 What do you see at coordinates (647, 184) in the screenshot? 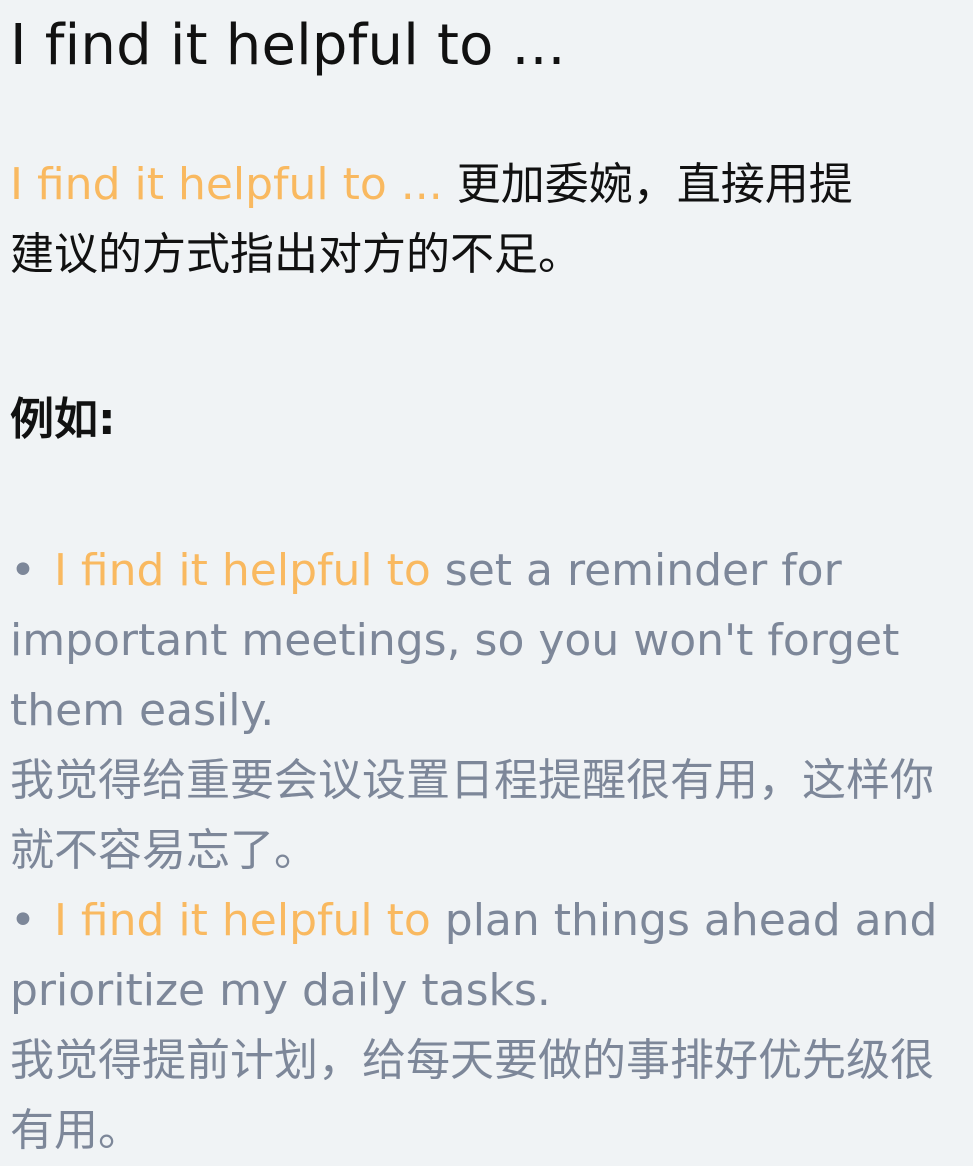
I see `intro-text-line1: 更加委婉，直接用提` at bounding box center [647, 184].